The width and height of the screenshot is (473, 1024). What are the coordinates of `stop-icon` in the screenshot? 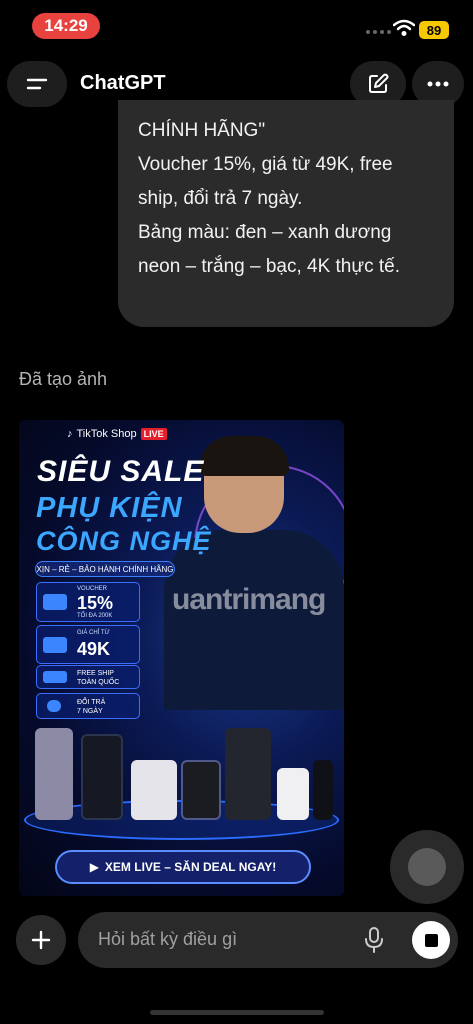 It's located at (431, 940).